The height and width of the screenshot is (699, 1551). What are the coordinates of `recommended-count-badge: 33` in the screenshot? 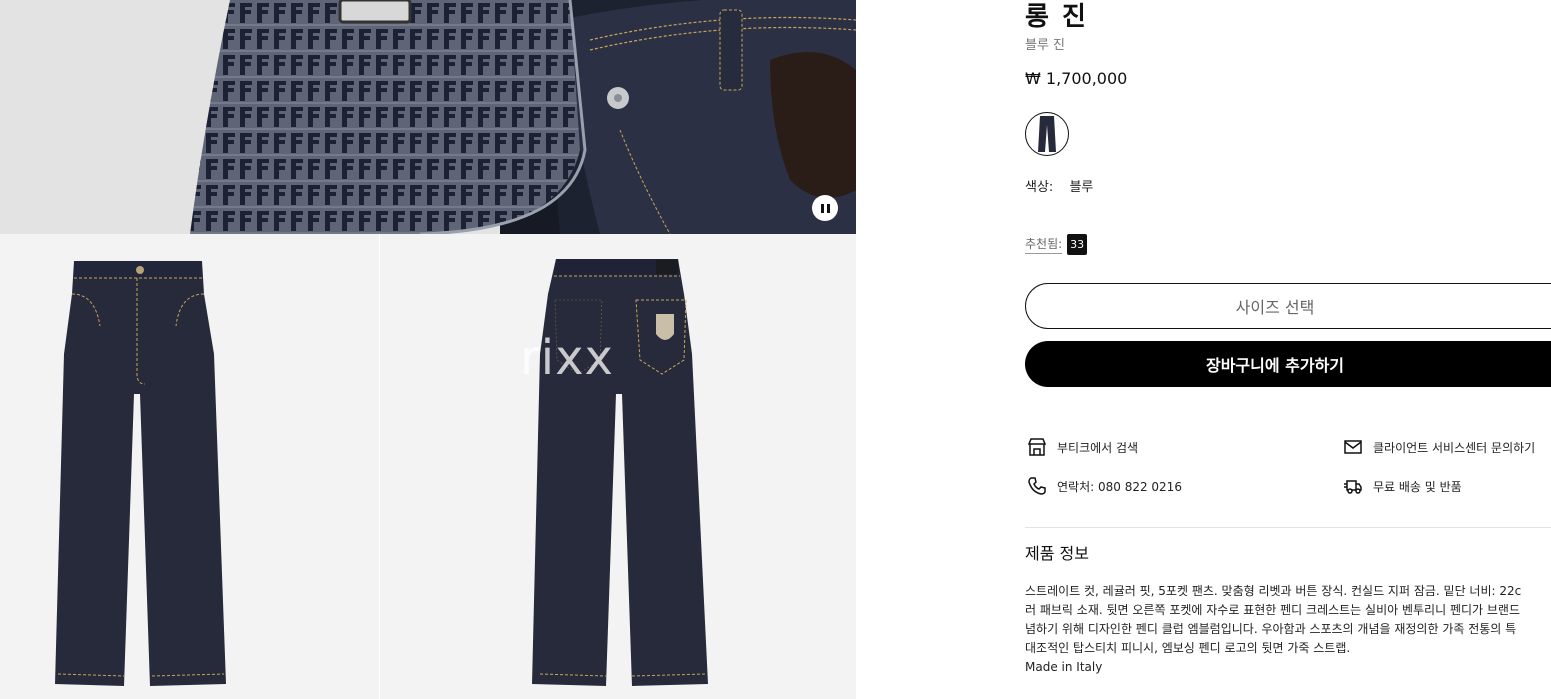 It's located at (1077, 244).